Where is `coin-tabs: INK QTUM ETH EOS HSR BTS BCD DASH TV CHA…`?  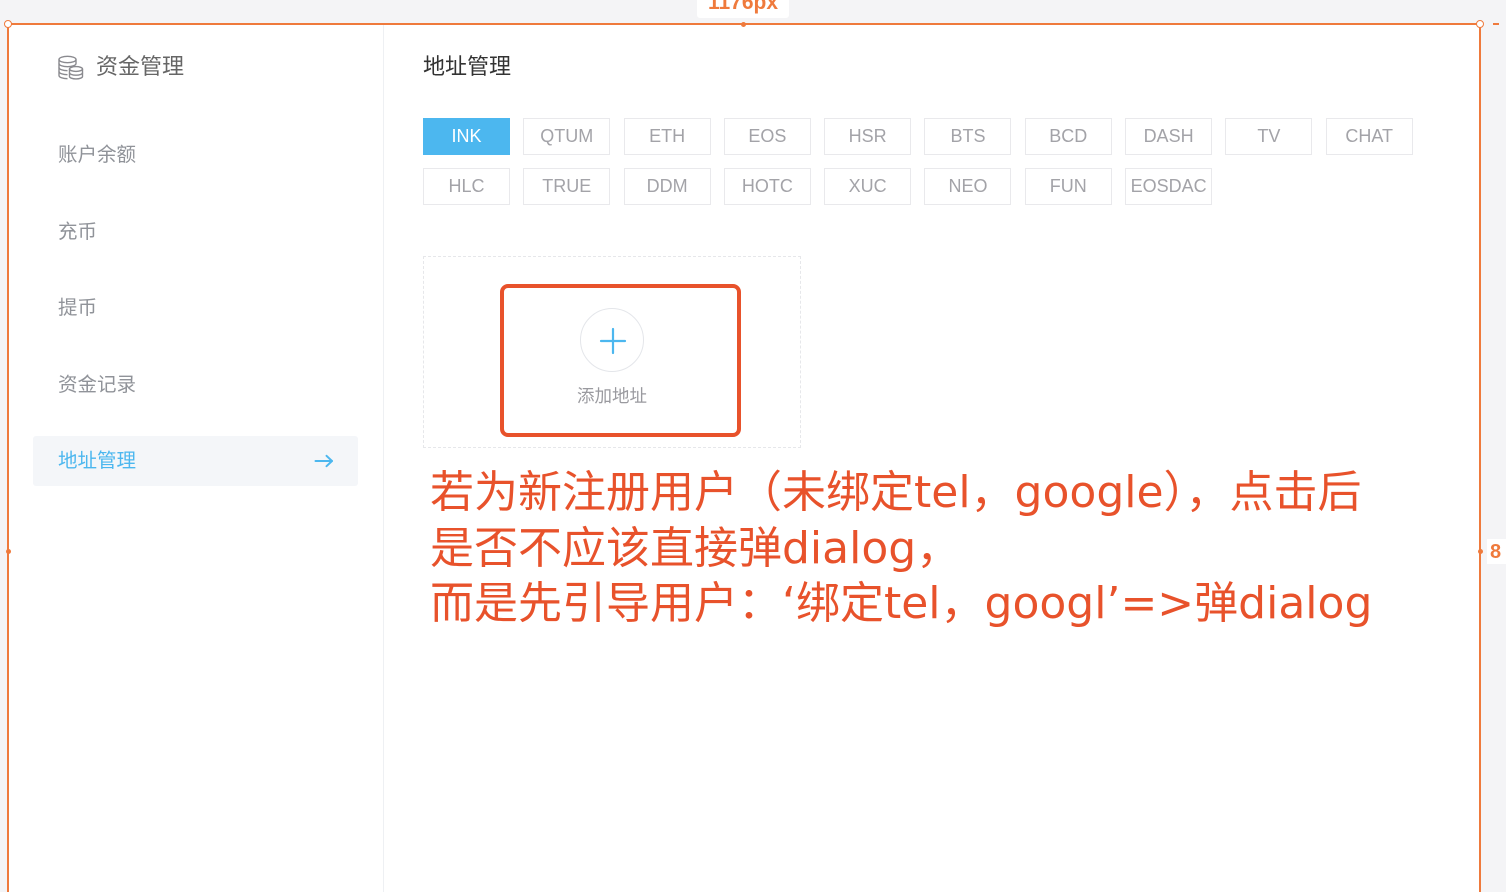 coin-tabs: INK QTUM ETH EOS HSR BTS BCD DASH TV CHA… is located at coordinates (918, 161).